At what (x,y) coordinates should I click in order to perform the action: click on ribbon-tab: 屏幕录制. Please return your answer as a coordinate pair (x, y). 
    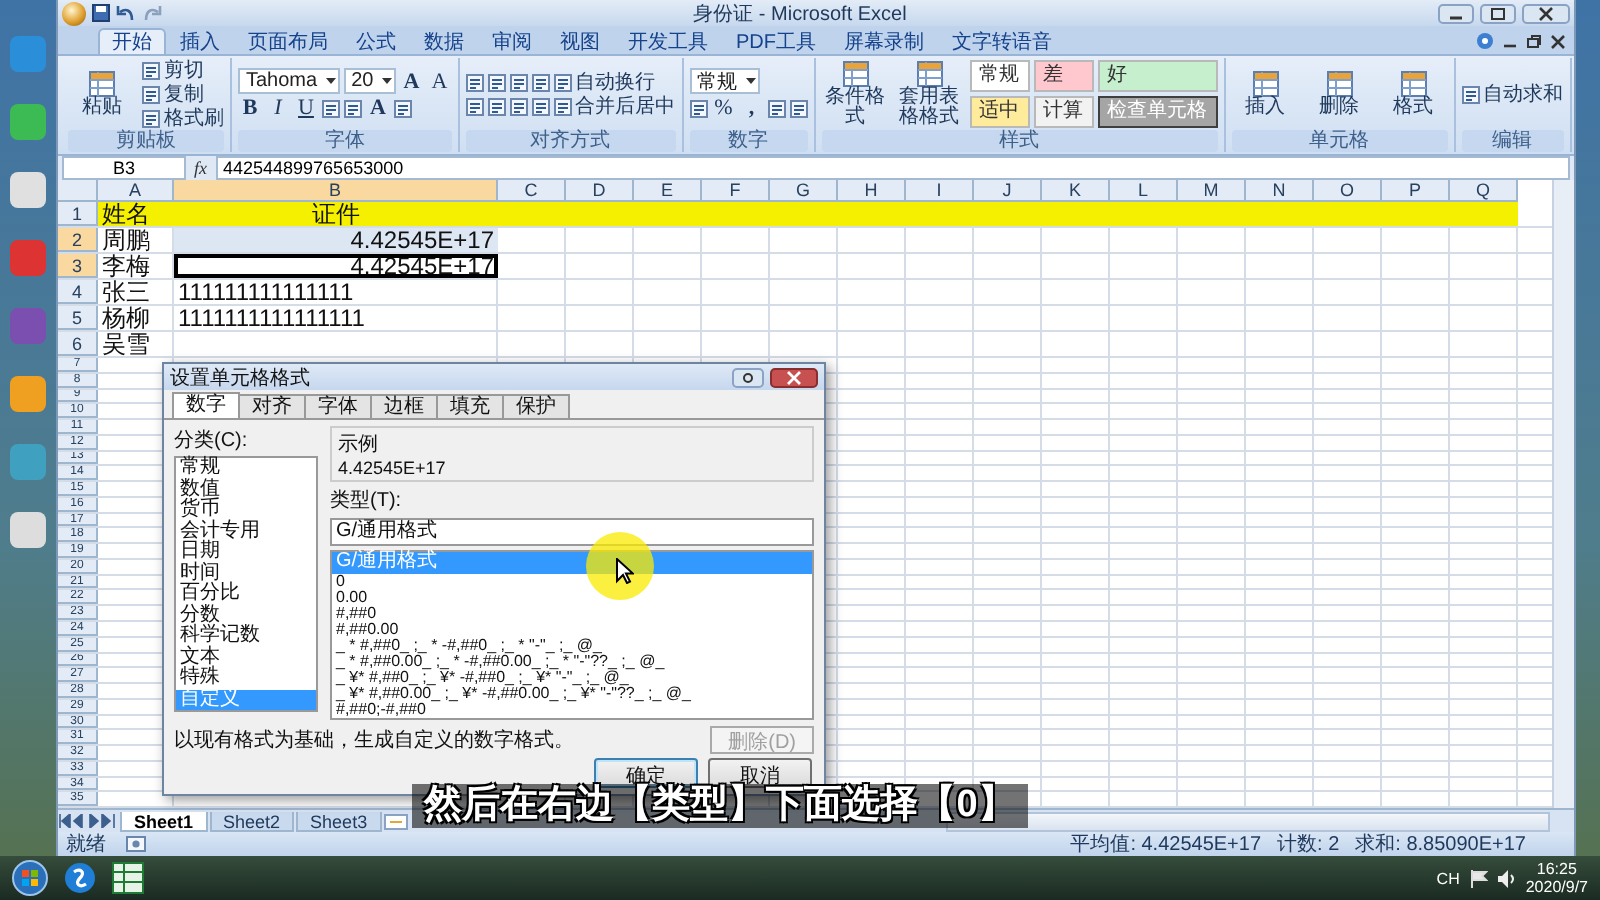
    Looking at the image, I should click on (884, 41).